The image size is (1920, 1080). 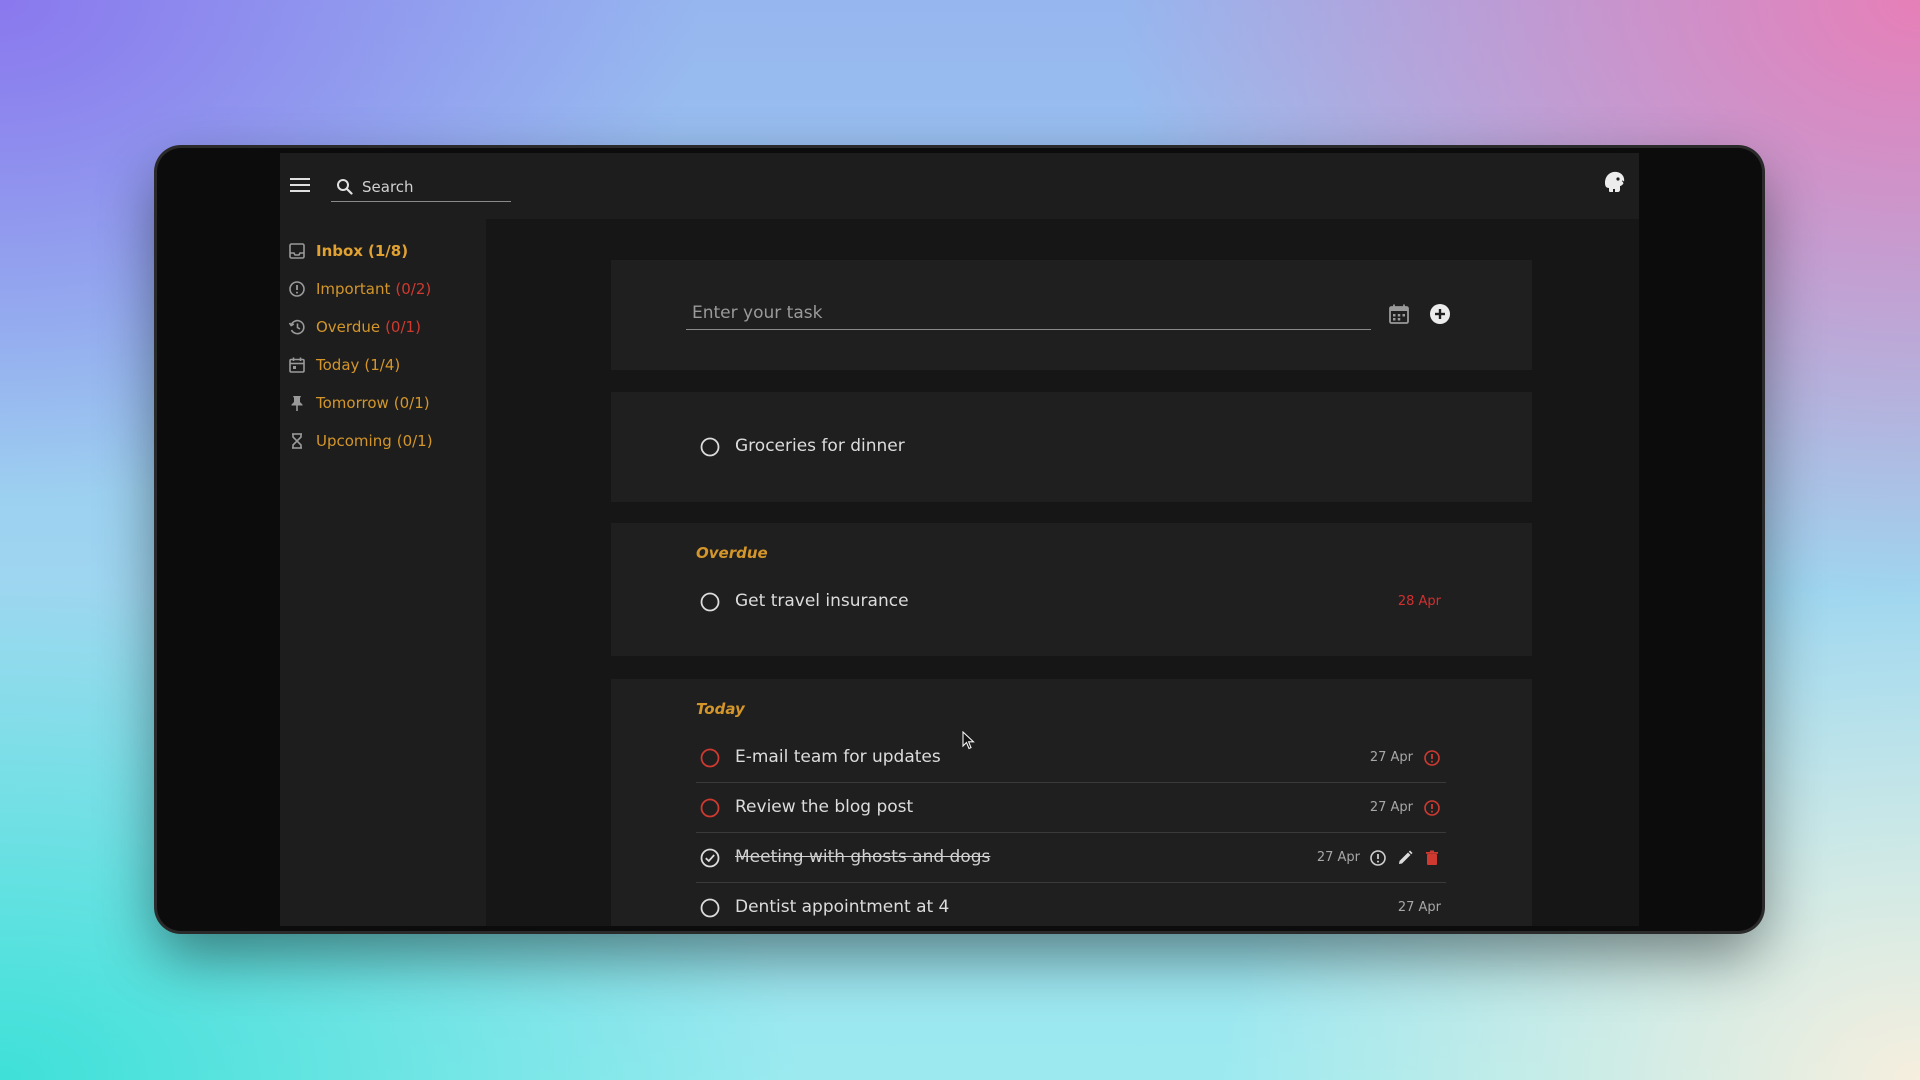 I want to click on sidebar-item-label: Overdue, so click(x=348, y=327).